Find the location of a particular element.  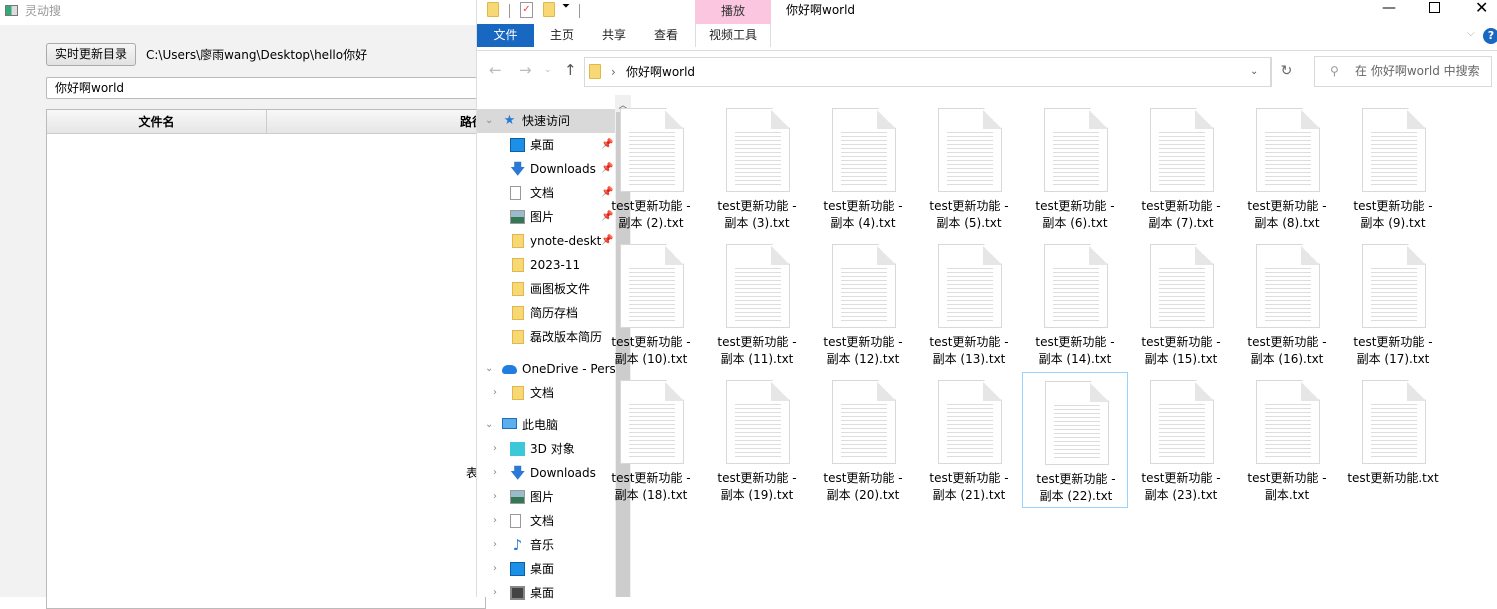

file-item: test更新功能 - 副本 (16).txt is located at coordinates (1287, 304).